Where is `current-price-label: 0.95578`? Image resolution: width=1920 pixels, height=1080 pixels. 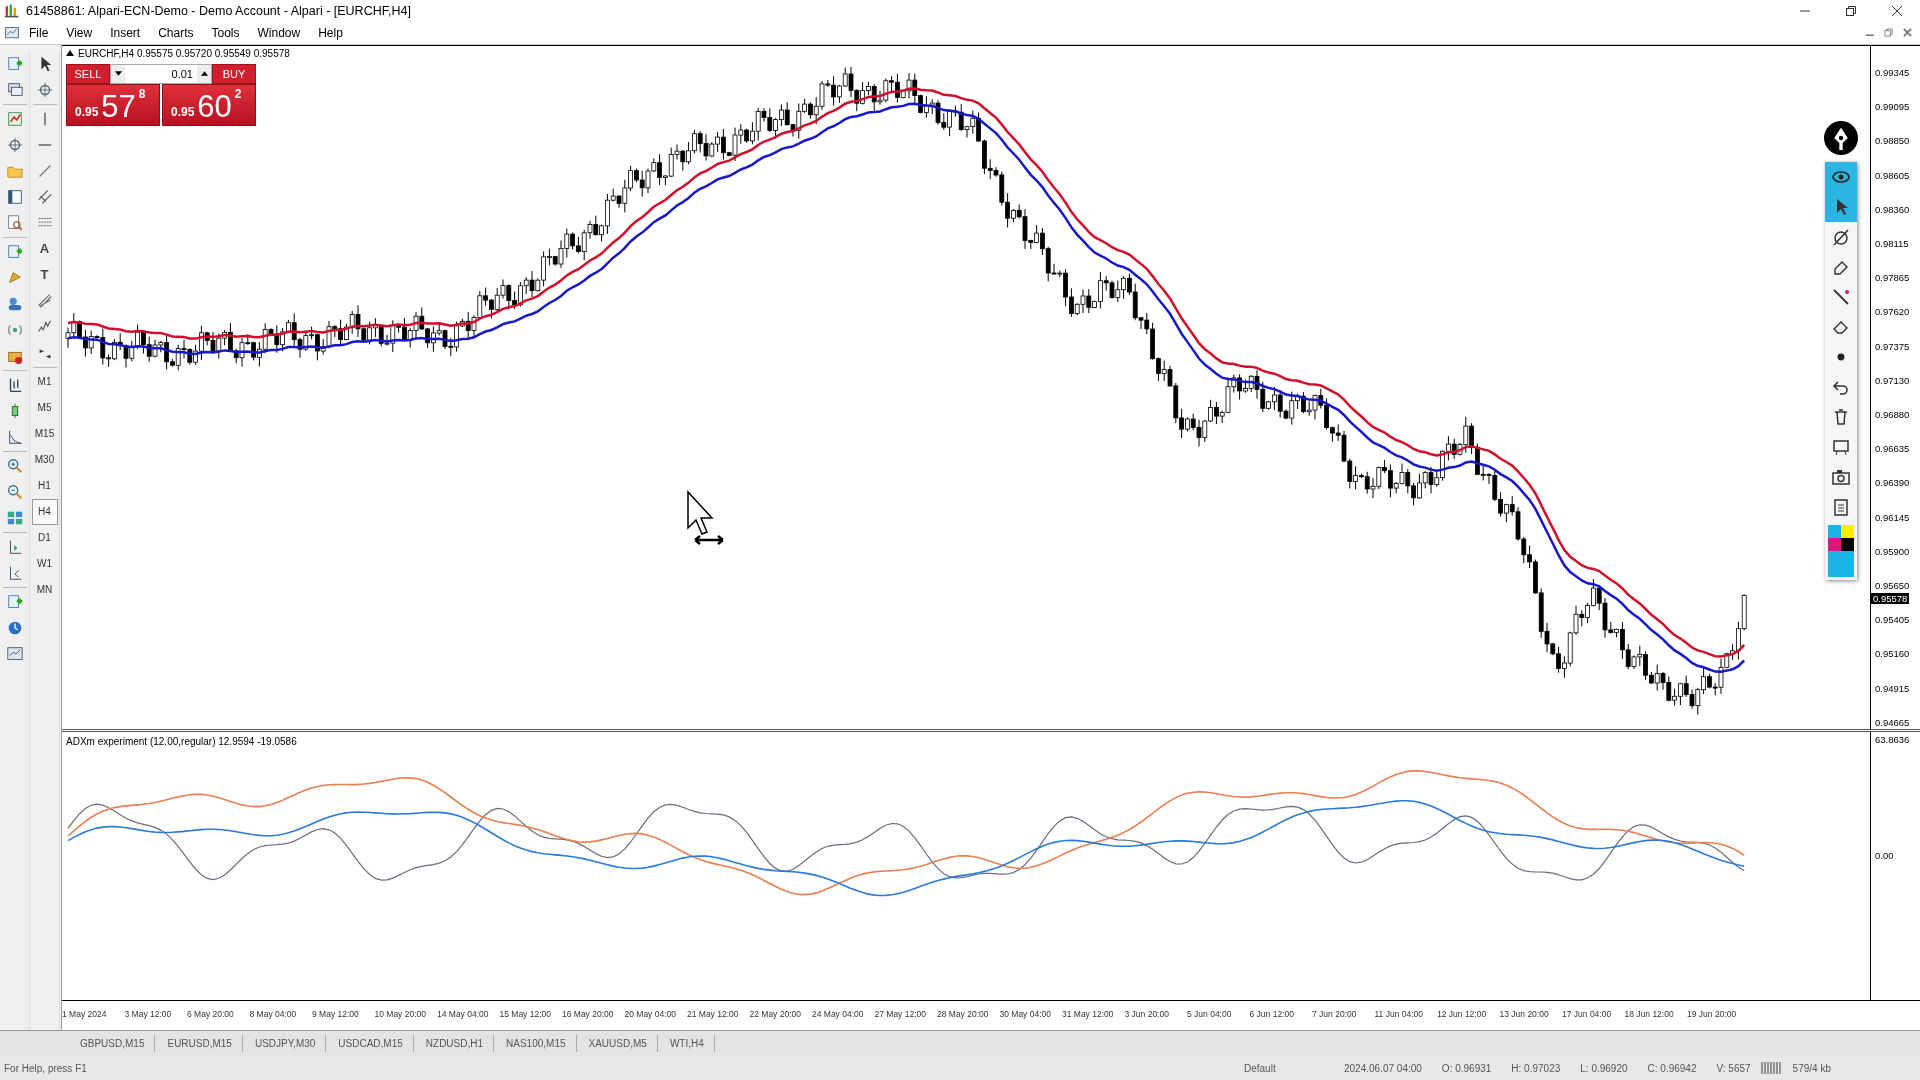
current-price-label: 0.95578 is located at coordinates (1890, 598).